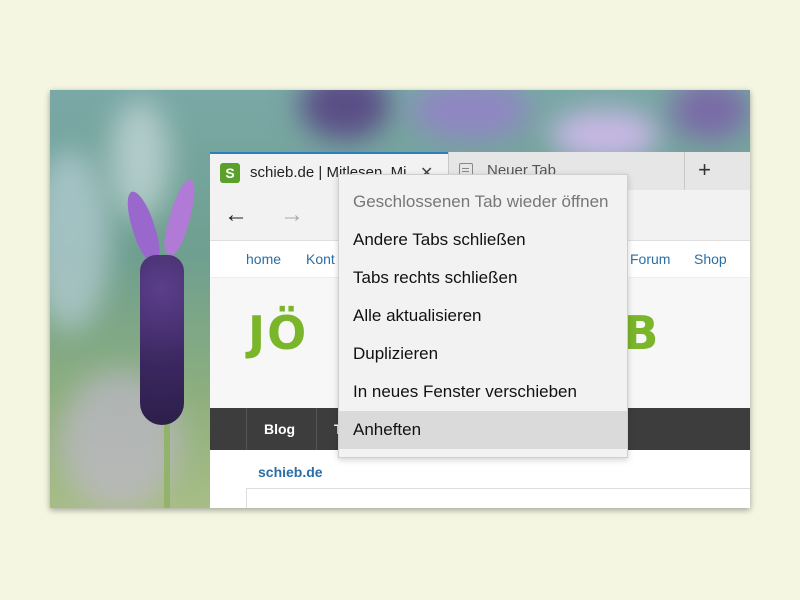  I want to click on lavender-flower, so click(162, 340).